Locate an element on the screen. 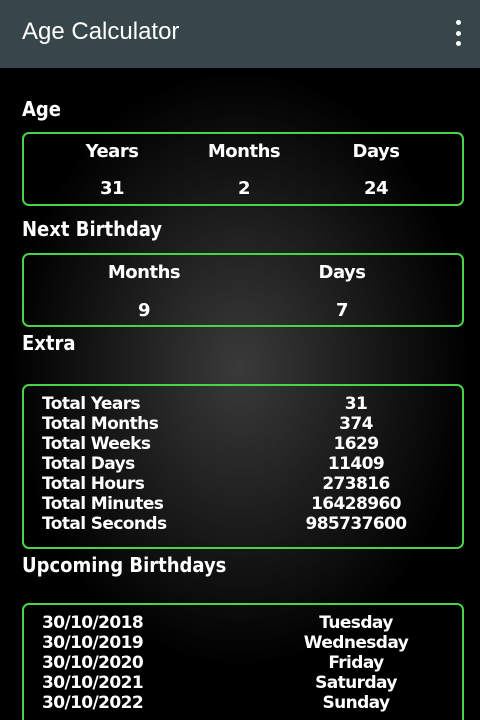 The width and height of the screenshot is (480, 720). extra-label: Total Years is located at coordinates (91, 404).